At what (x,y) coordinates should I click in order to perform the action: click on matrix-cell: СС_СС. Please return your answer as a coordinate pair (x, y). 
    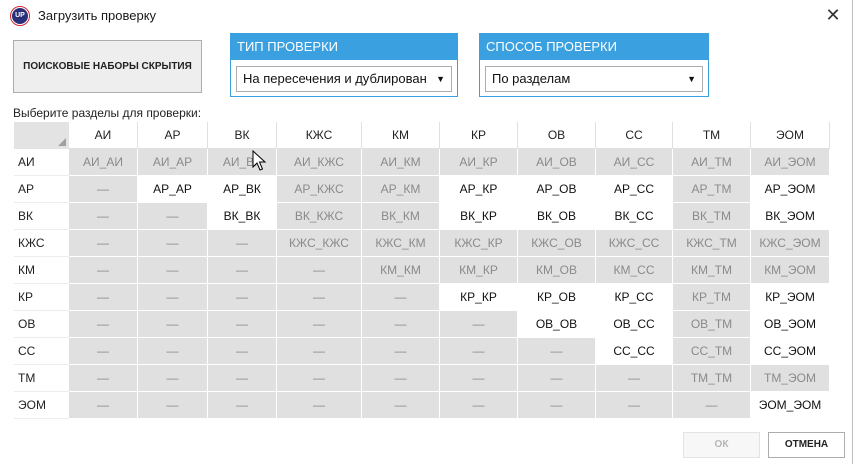
    Looking at the image, I should click on (634, 351).